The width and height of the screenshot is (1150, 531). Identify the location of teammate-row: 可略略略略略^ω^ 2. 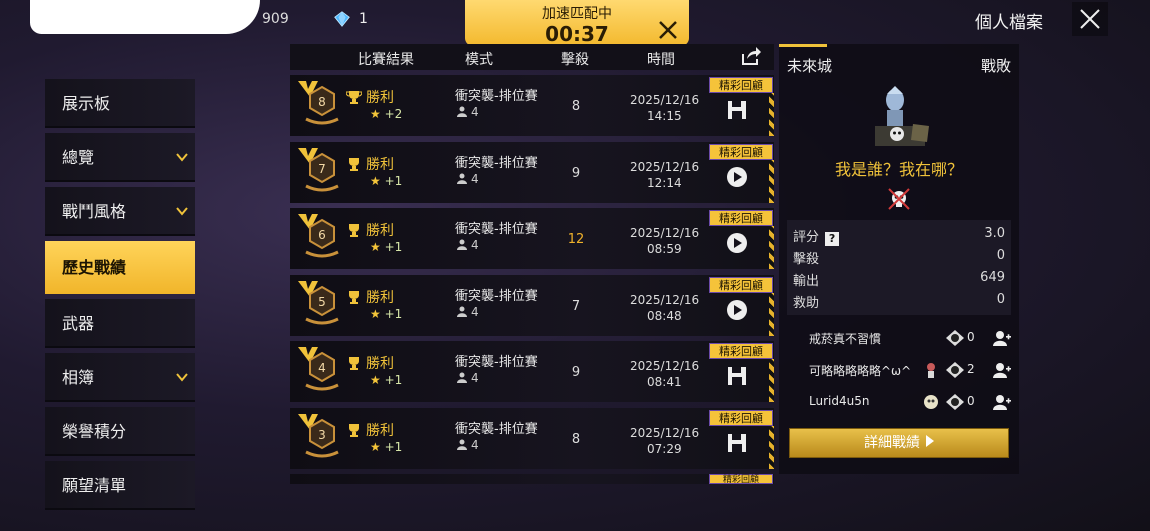
(899, 370).